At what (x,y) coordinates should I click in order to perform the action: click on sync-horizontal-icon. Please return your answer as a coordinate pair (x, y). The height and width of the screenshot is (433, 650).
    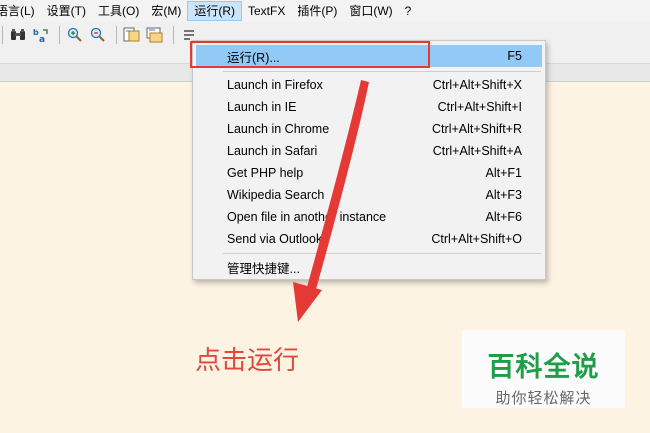
    Looking at the image, I should click on (155, 35).